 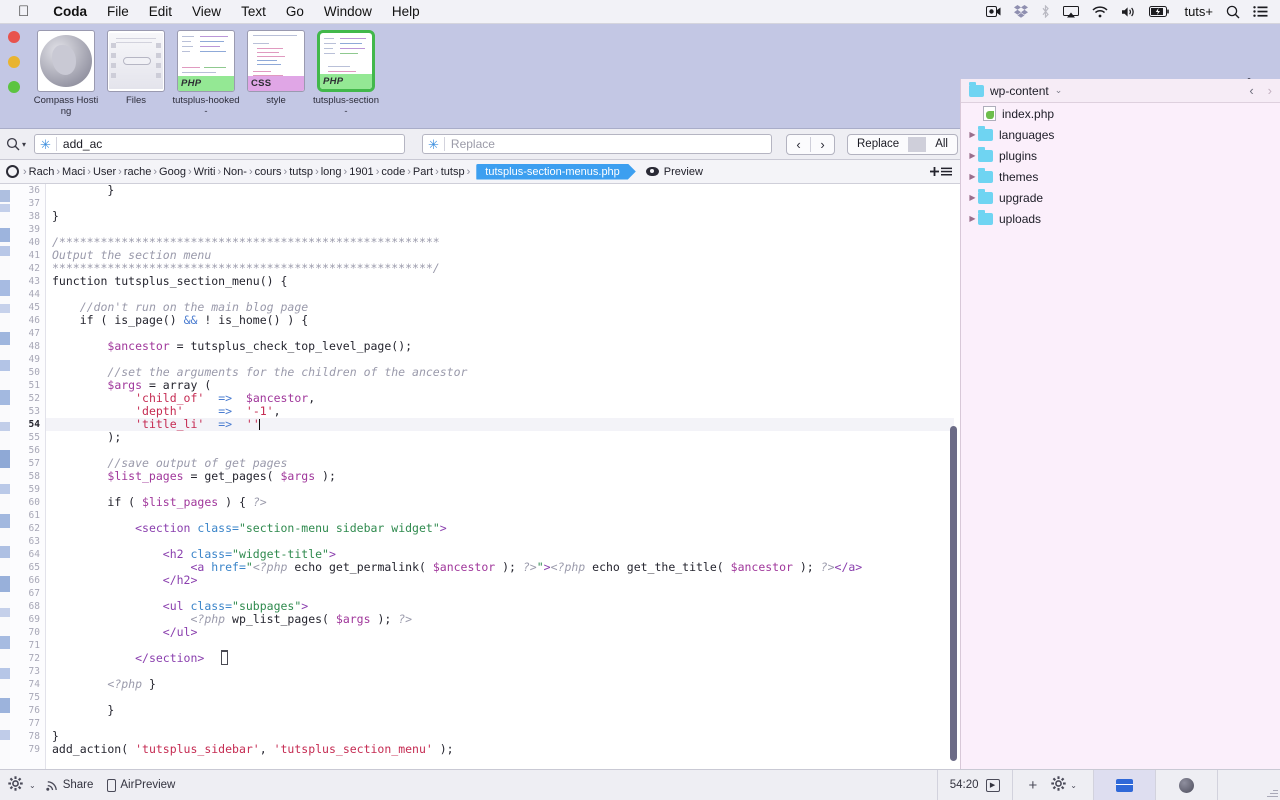 What do you see at coordinates (276, 68) in the screenshot?
I see `tab-style: CSS style` at bounding box center [276, 68].